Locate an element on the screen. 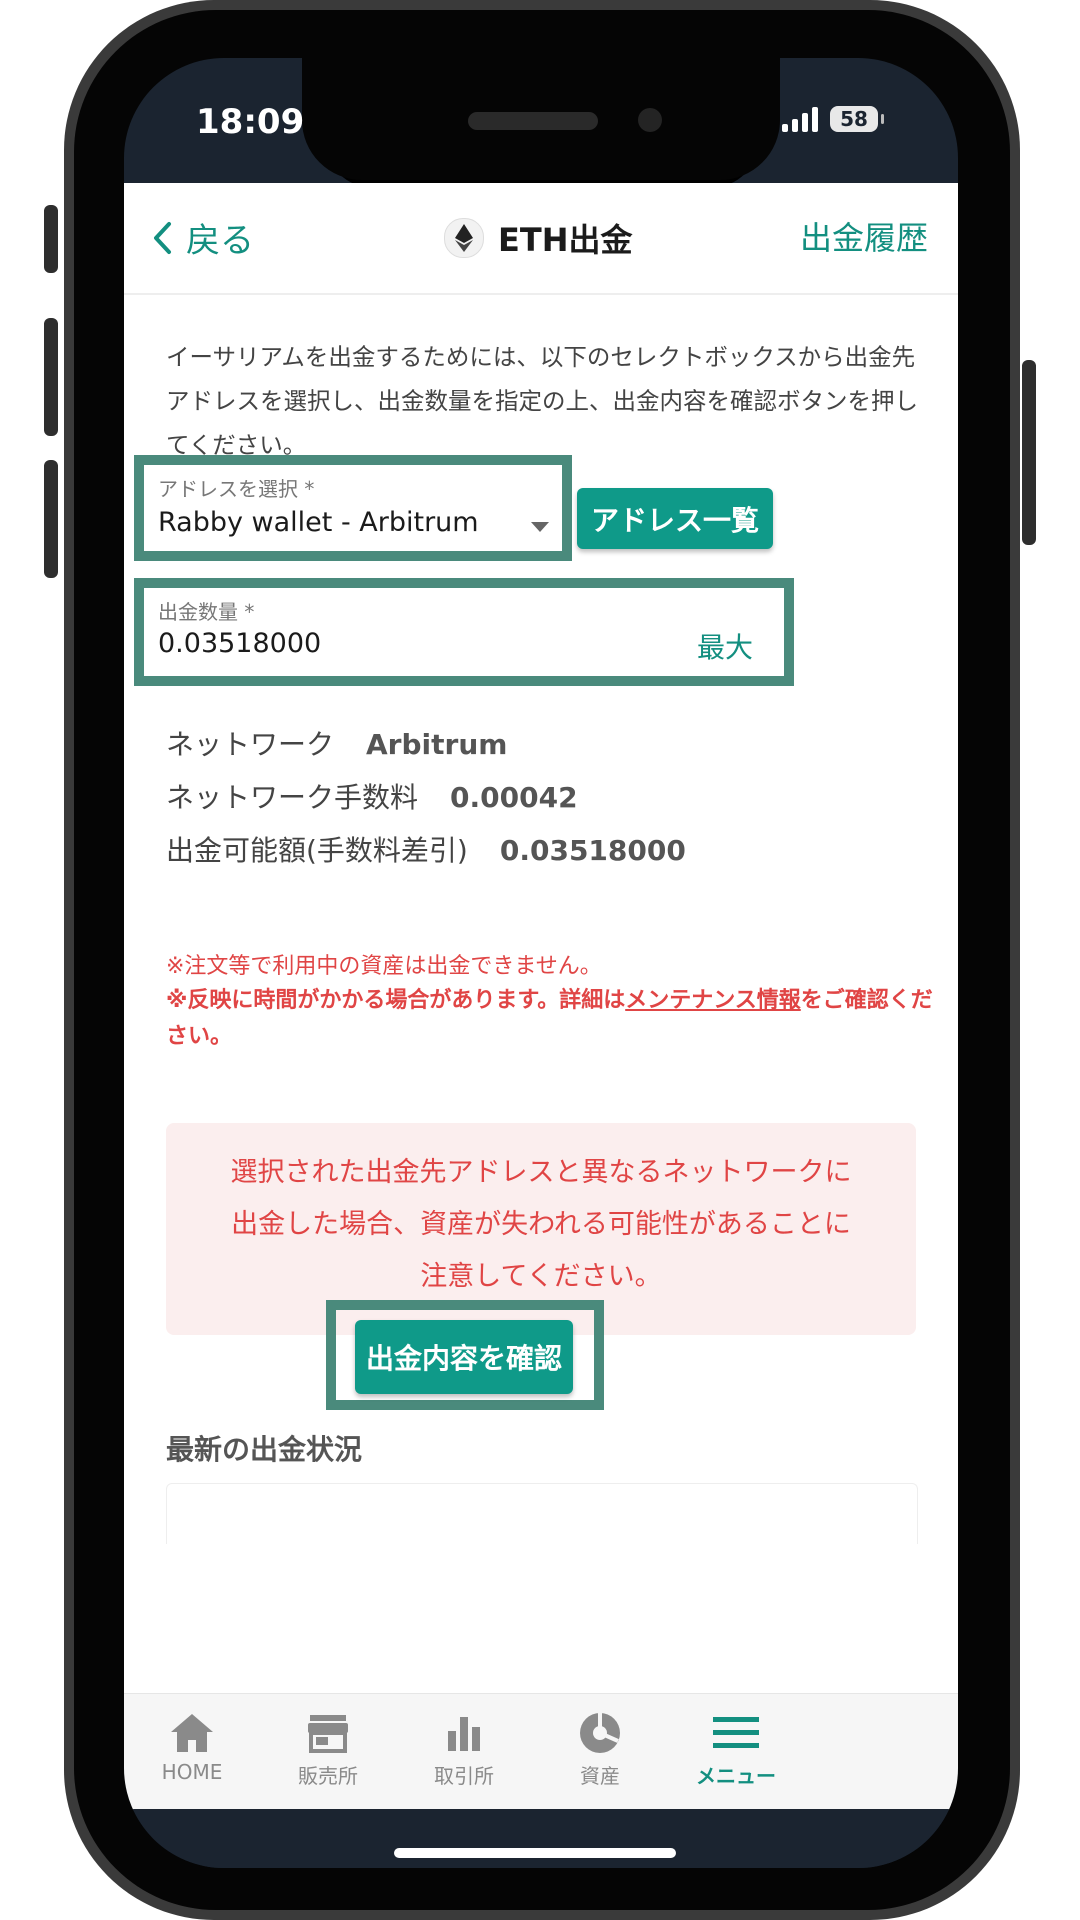  eth-icon is located at coordinates (464, 238).